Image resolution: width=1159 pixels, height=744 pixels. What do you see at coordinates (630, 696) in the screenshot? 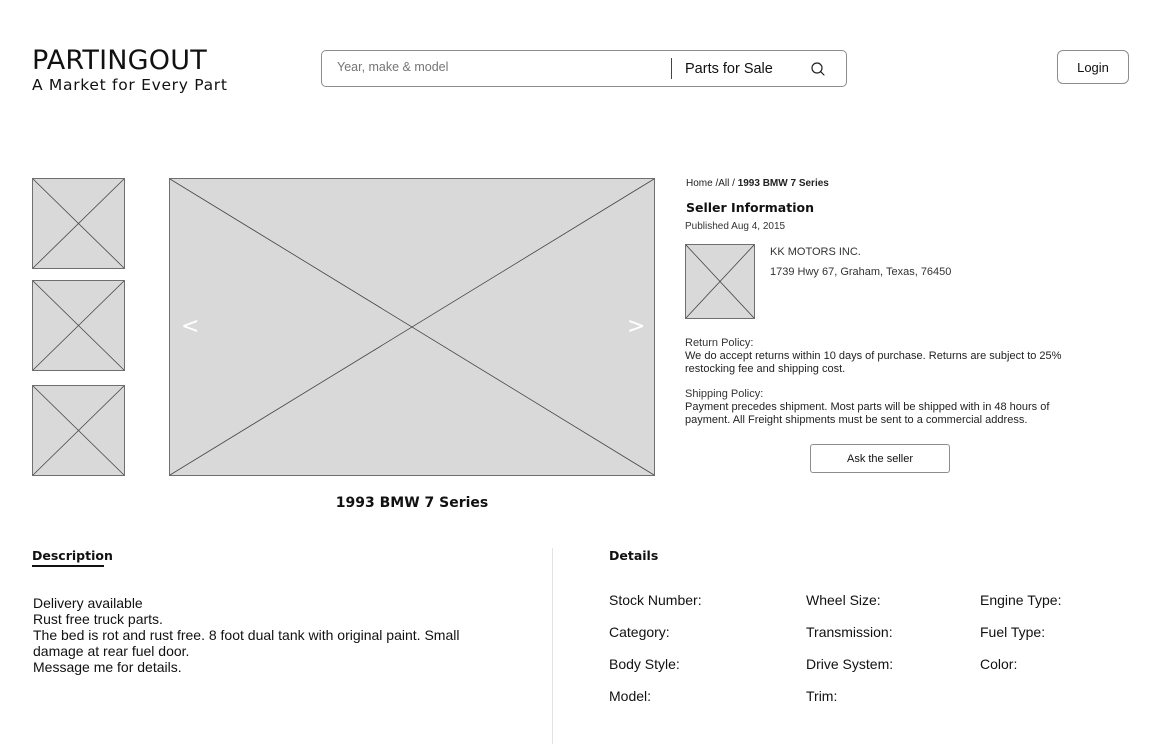
I see `detail-model: Model:` at bounding box center [630, 696].